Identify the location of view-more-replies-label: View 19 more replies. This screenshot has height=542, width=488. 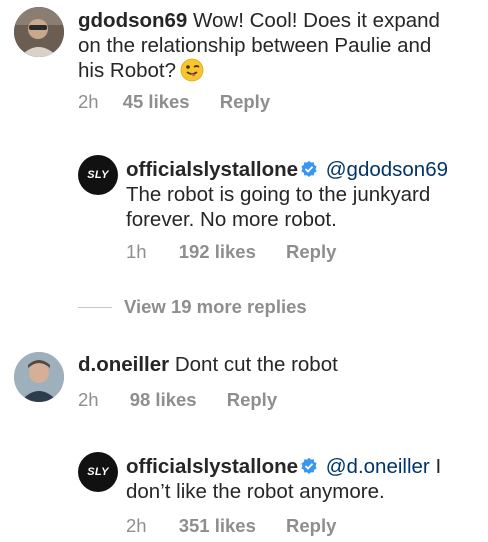
(215, 306).